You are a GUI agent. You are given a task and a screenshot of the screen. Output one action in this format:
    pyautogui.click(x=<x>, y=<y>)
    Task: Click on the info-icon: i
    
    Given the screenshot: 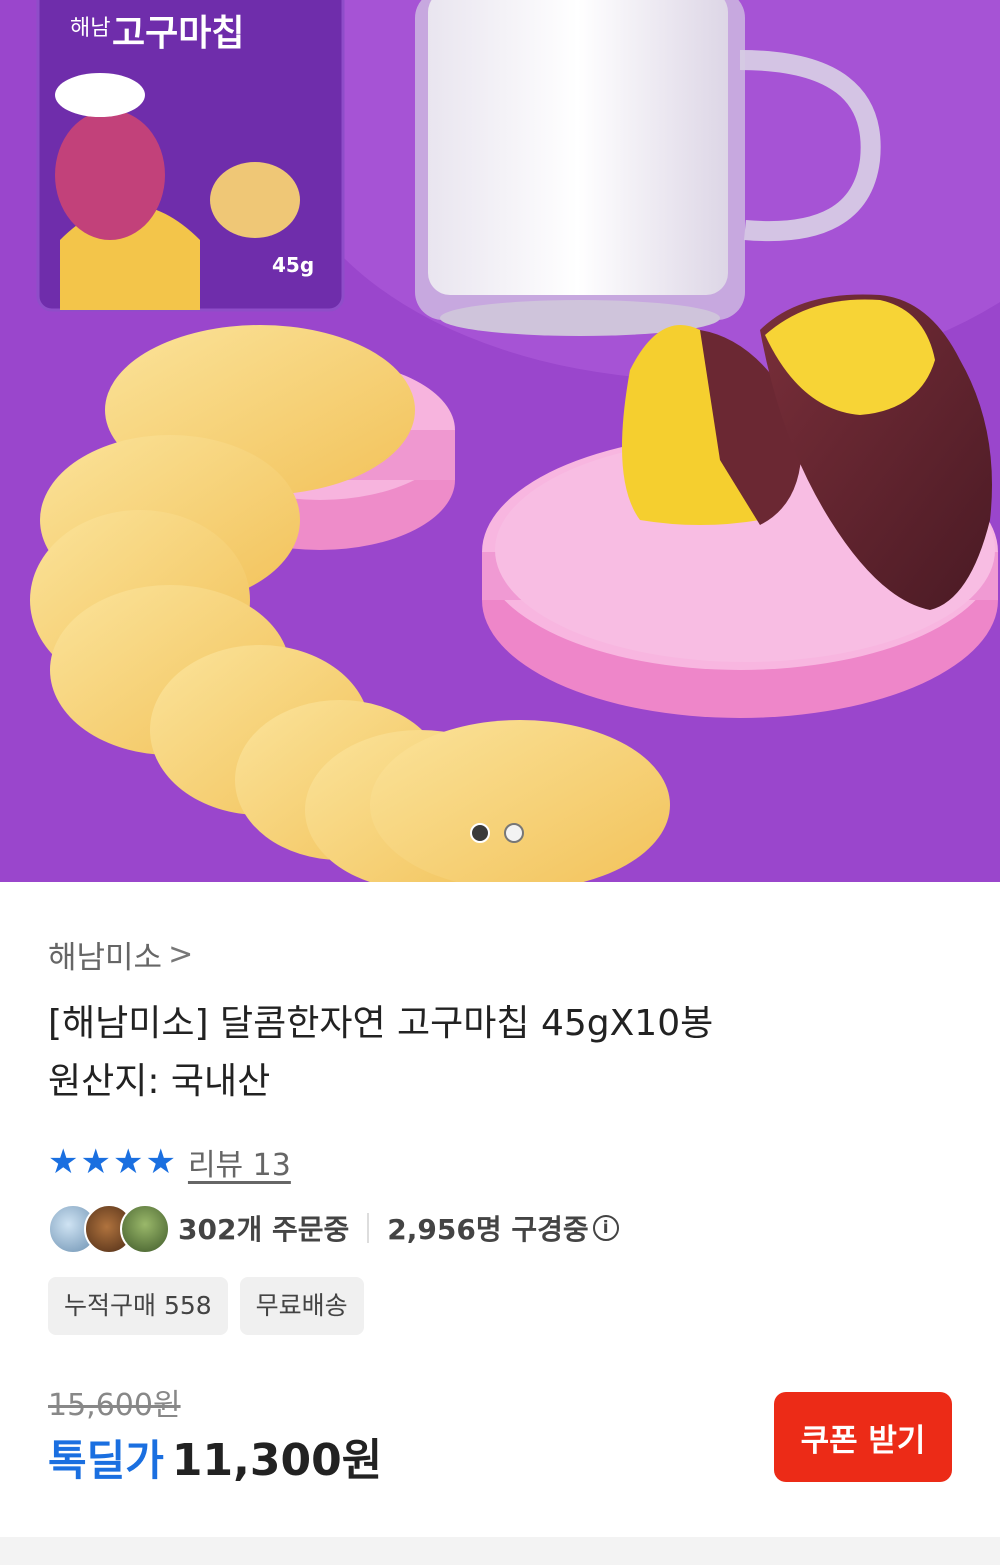 What is the action you would take?
    pyautogui.click(x=605, y=1228)
    